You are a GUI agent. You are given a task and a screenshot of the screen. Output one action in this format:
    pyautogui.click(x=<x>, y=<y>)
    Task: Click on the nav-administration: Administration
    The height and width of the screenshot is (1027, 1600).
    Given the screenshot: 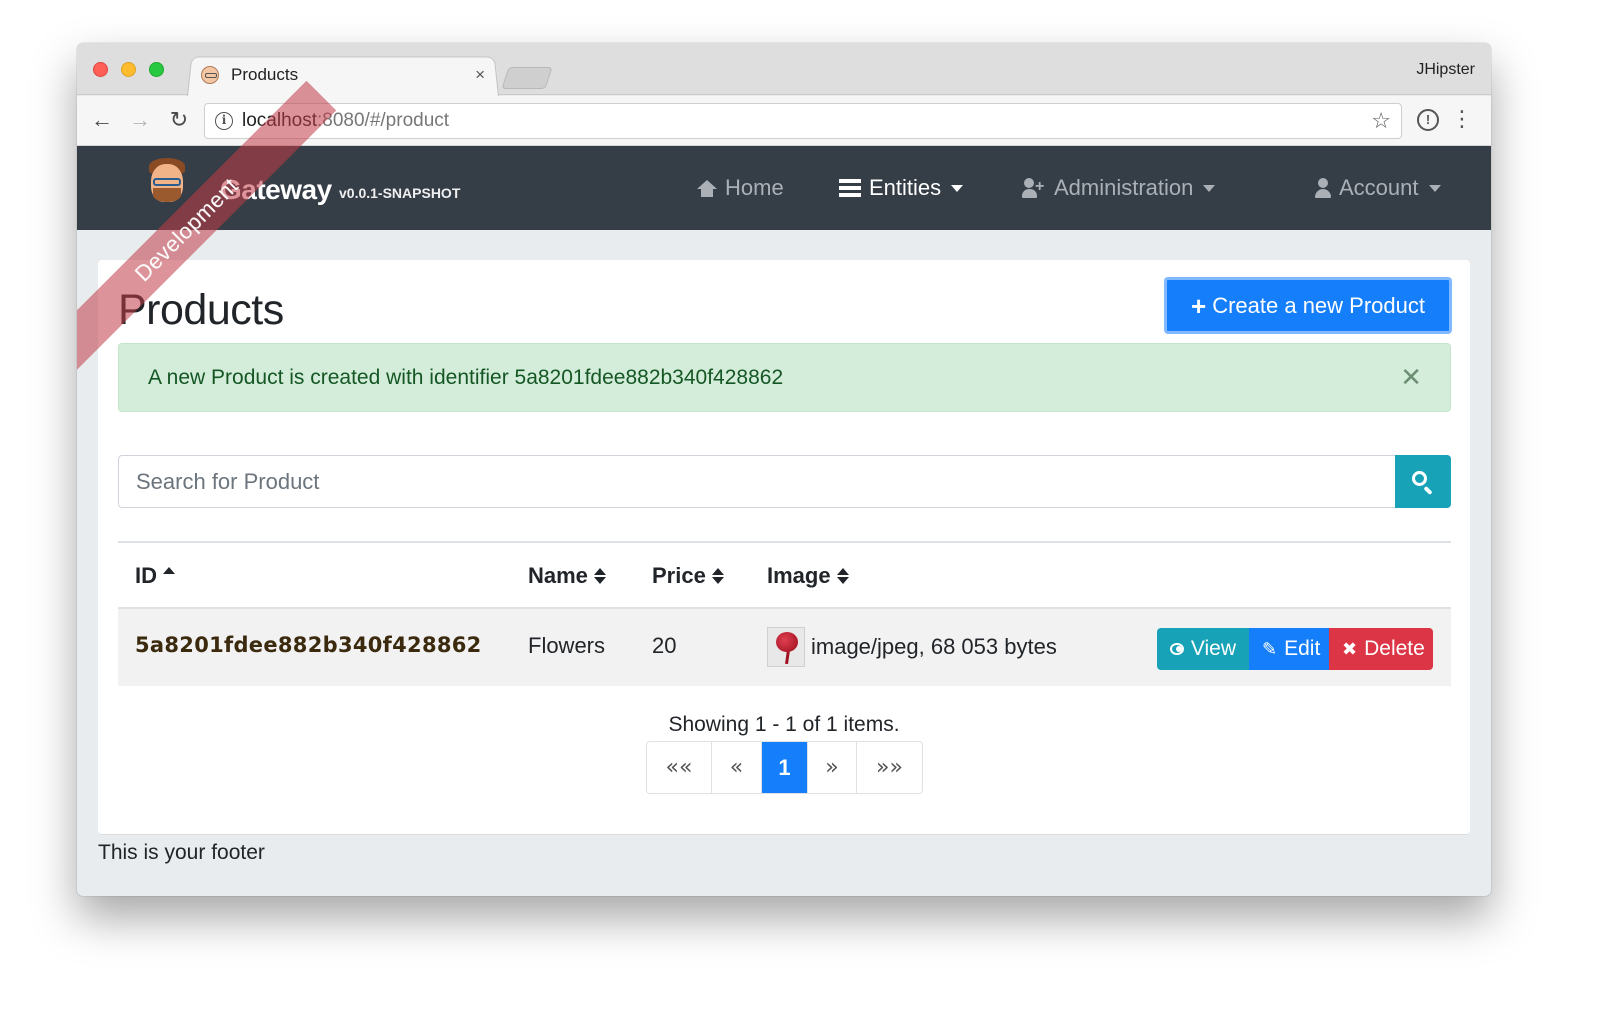 What is the action you would take?
    pyautogui.click(x=1119, y=188)
    